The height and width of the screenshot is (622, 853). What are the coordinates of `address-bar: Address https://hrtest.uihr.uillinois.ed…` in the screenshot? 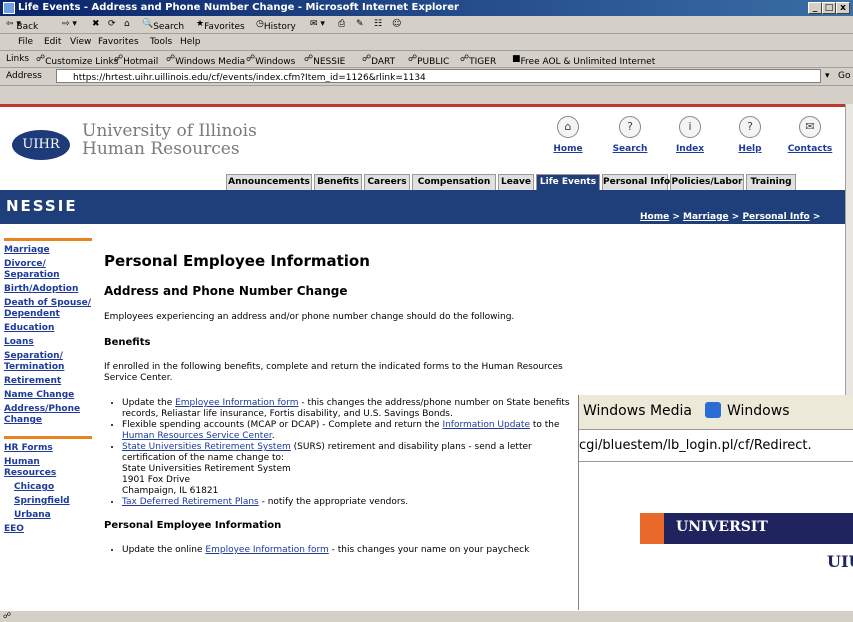 It's located at (426, 77).